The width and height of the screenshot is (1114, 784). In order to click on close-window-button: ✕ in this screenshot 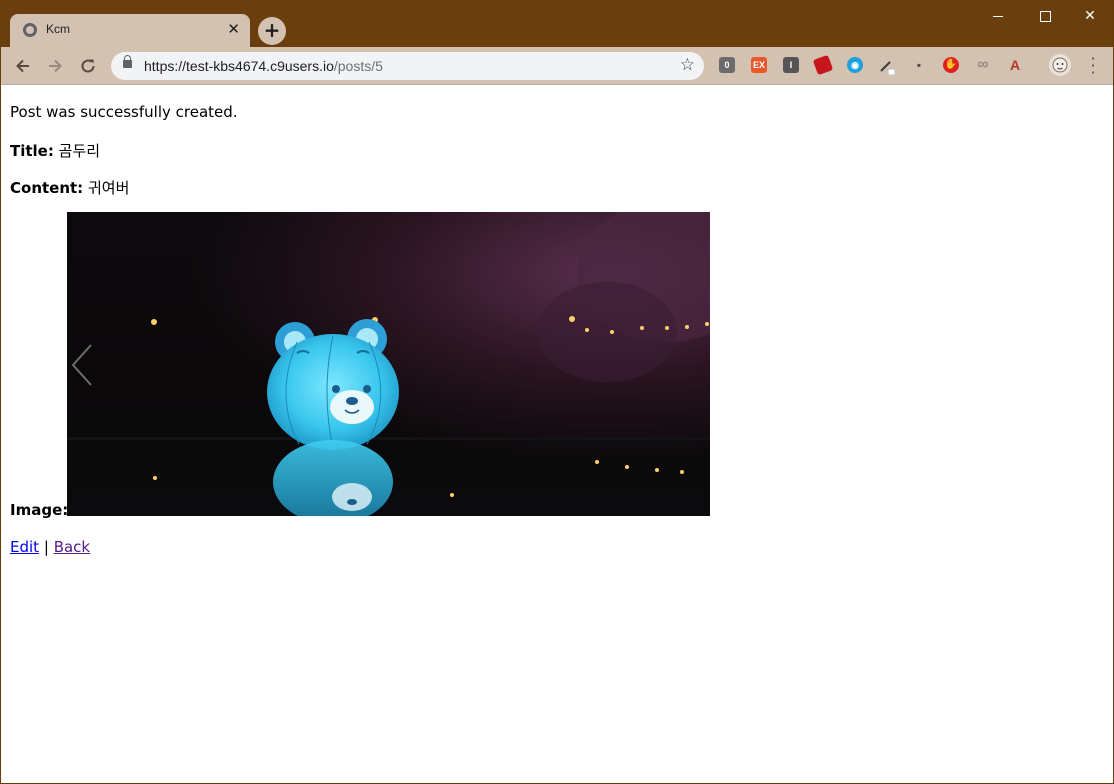, I will do `click(1090, 16)`.